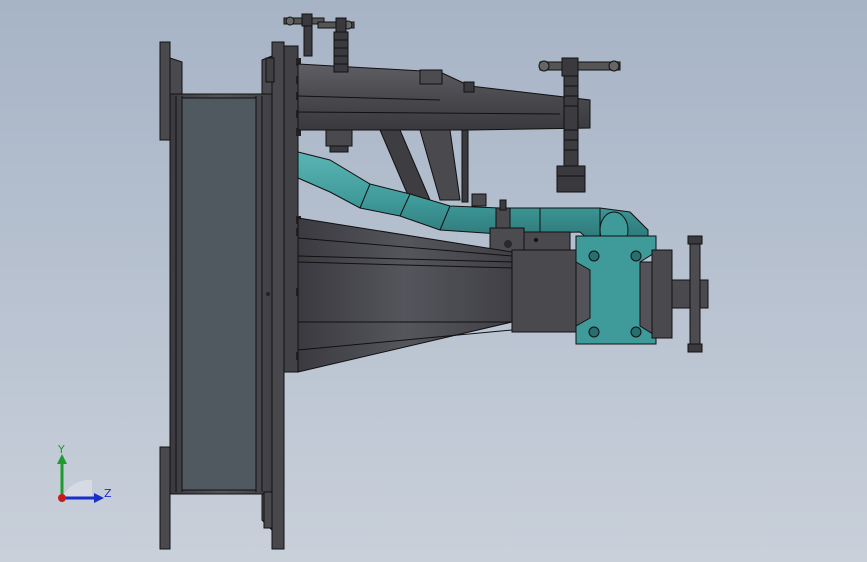  What do you see at coordinates (339, 141) in the screenshot?
I see `upper-clamp-block` at bounding box center [339, 141].